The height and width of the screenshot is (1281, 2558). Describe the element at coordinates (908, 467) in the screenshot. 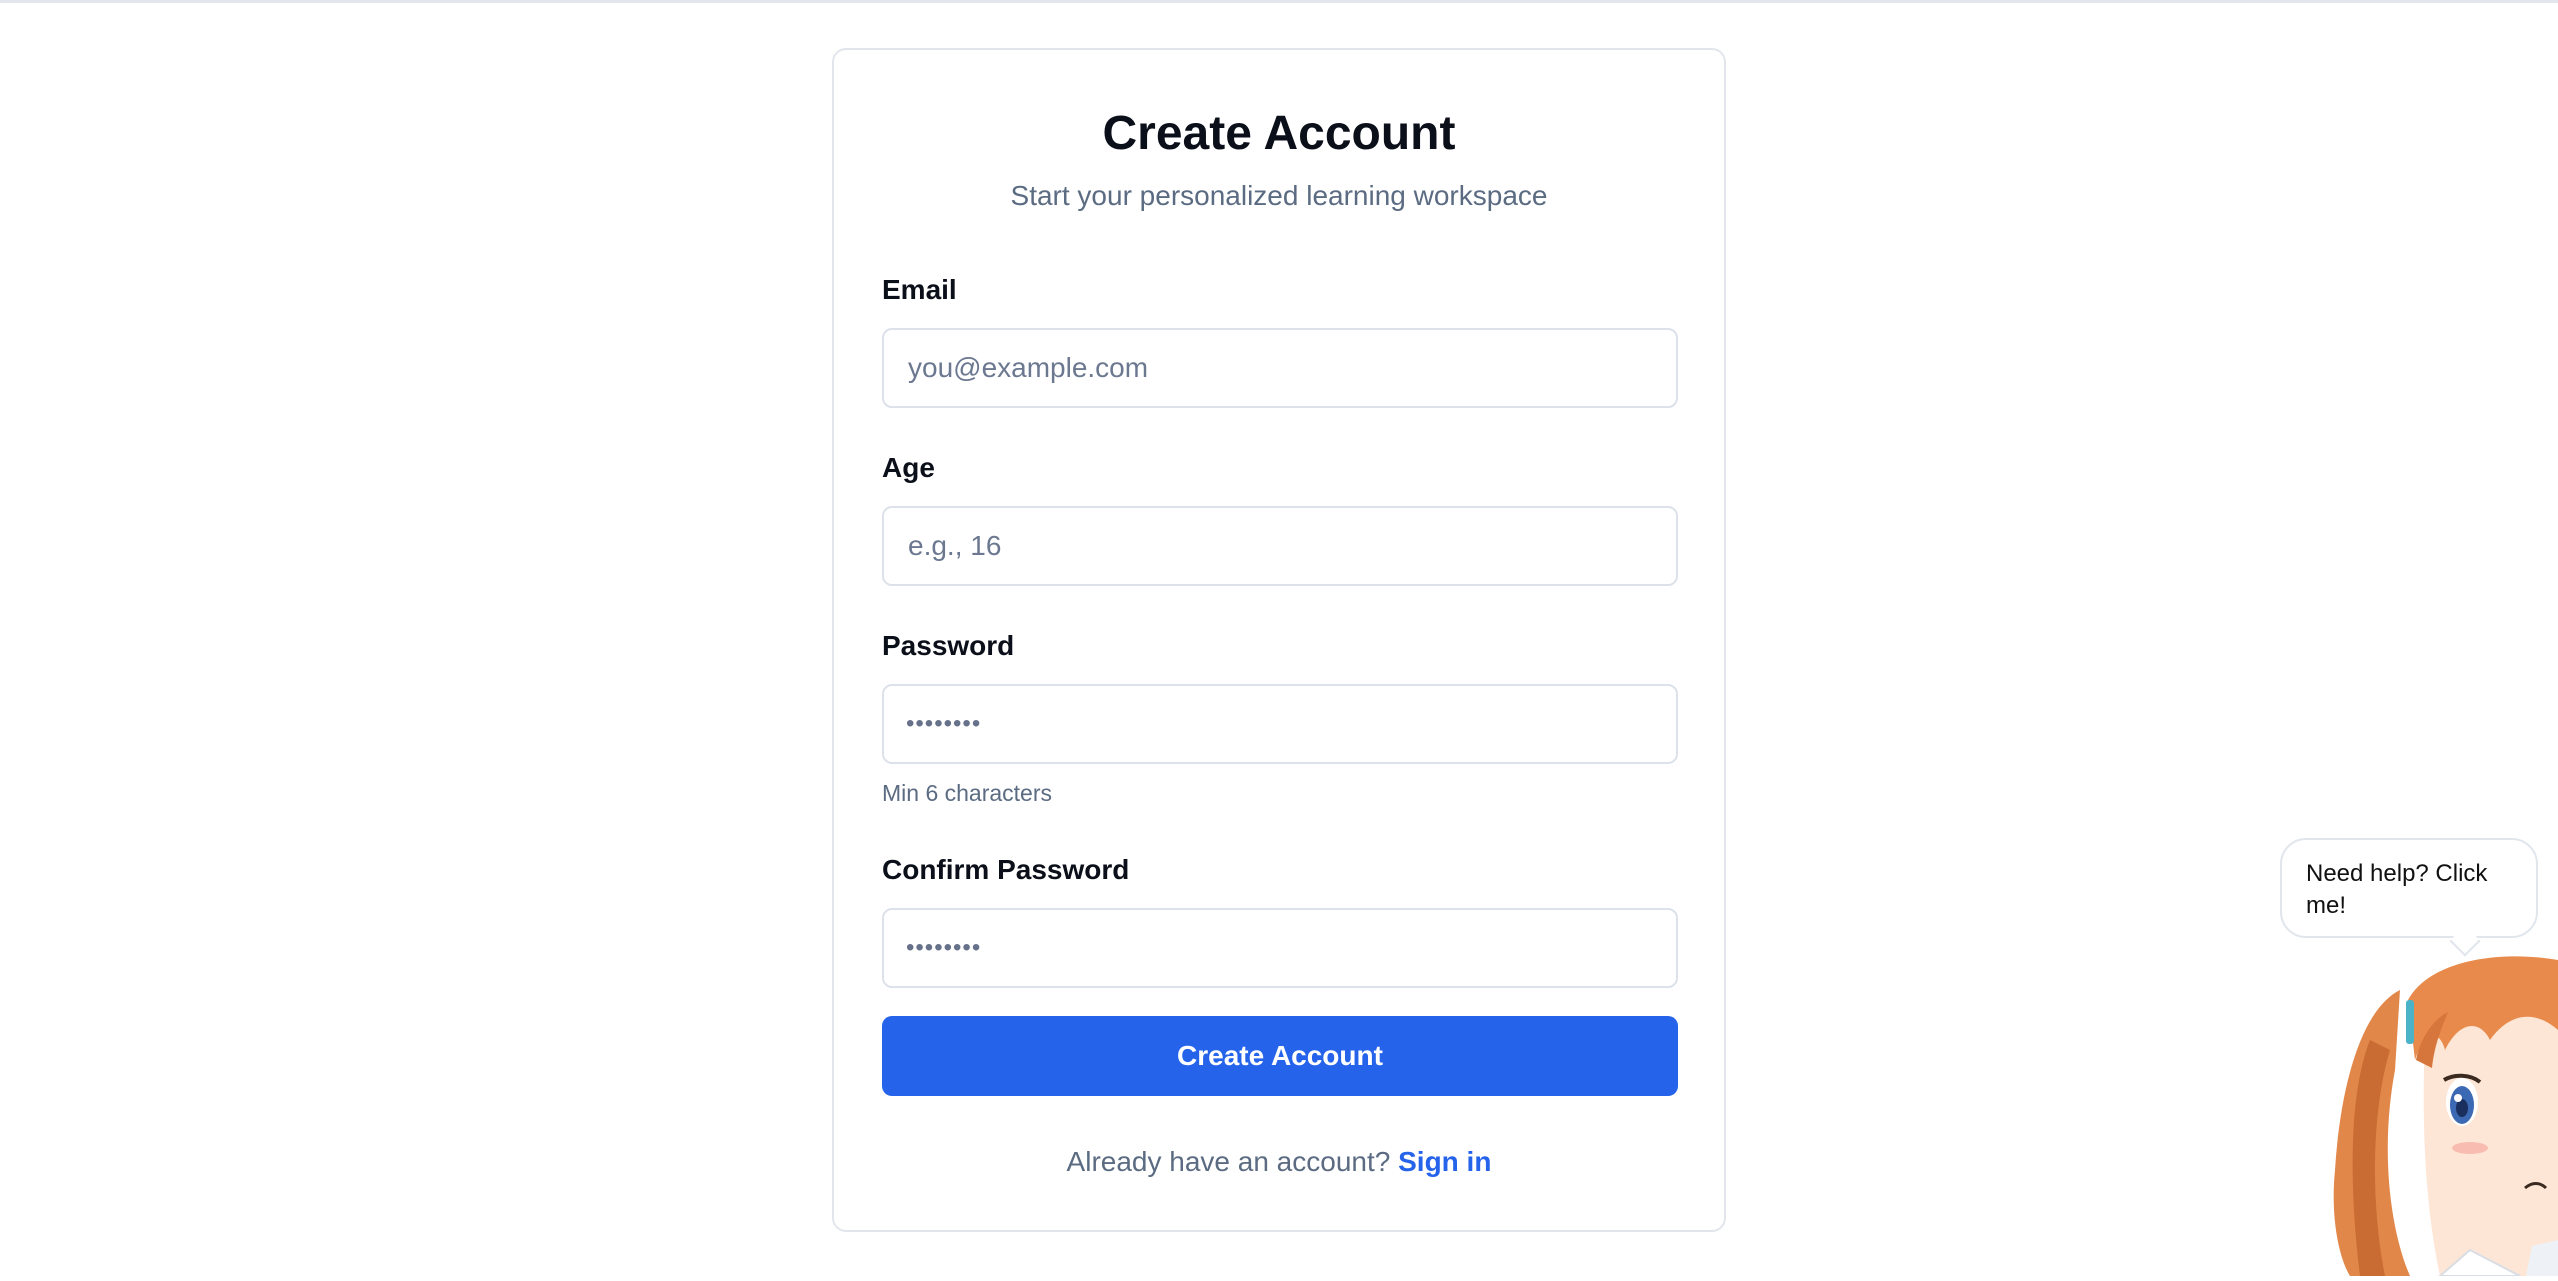

I see `age-label: Age` at that location.